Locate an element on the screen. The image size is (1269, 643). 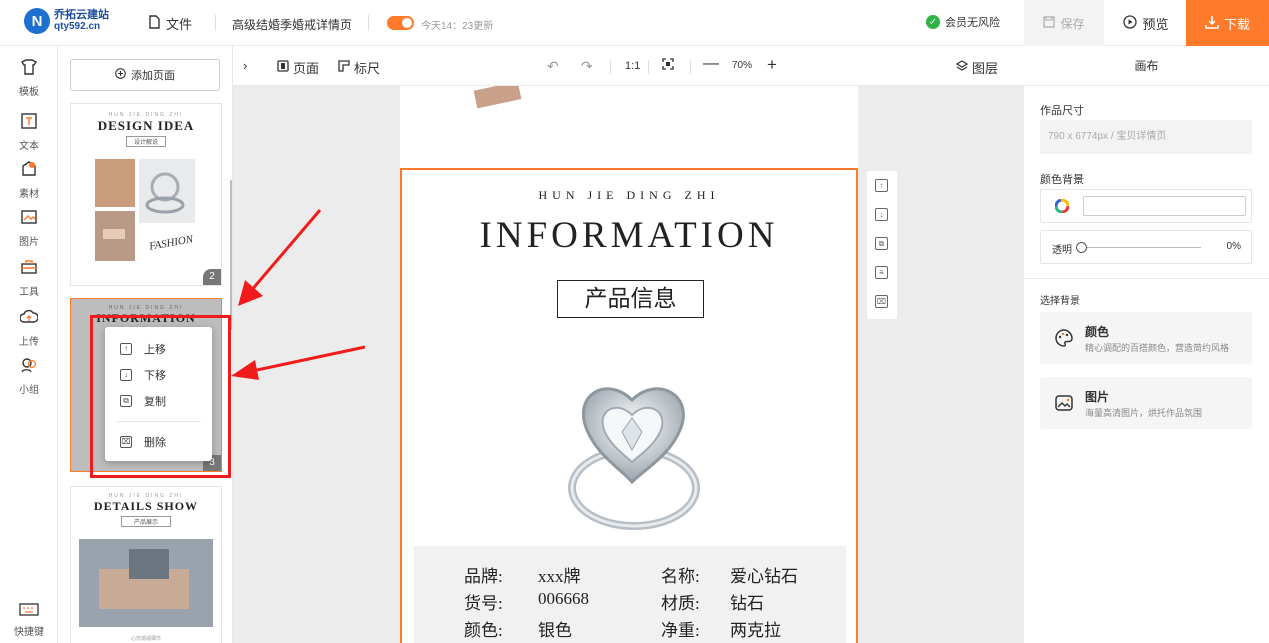
info-key-name: 名称: is located at coordinates (680, 576).